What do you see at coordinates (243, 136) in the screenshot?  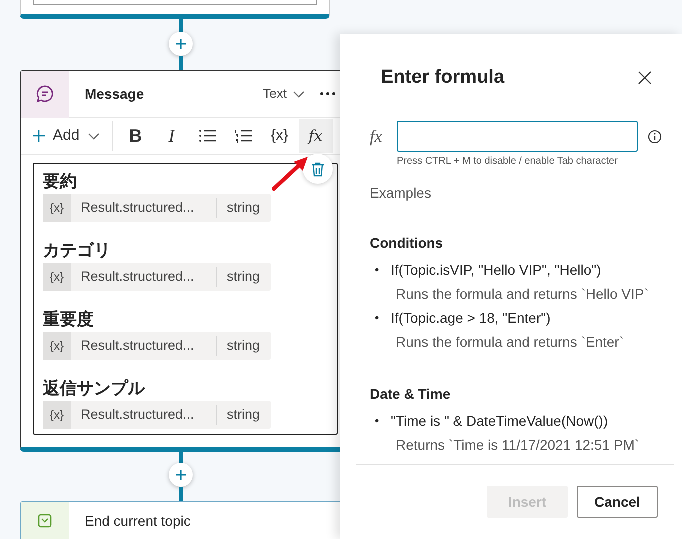 I see `numbered-list-icon` at bounding box center [243, 136].